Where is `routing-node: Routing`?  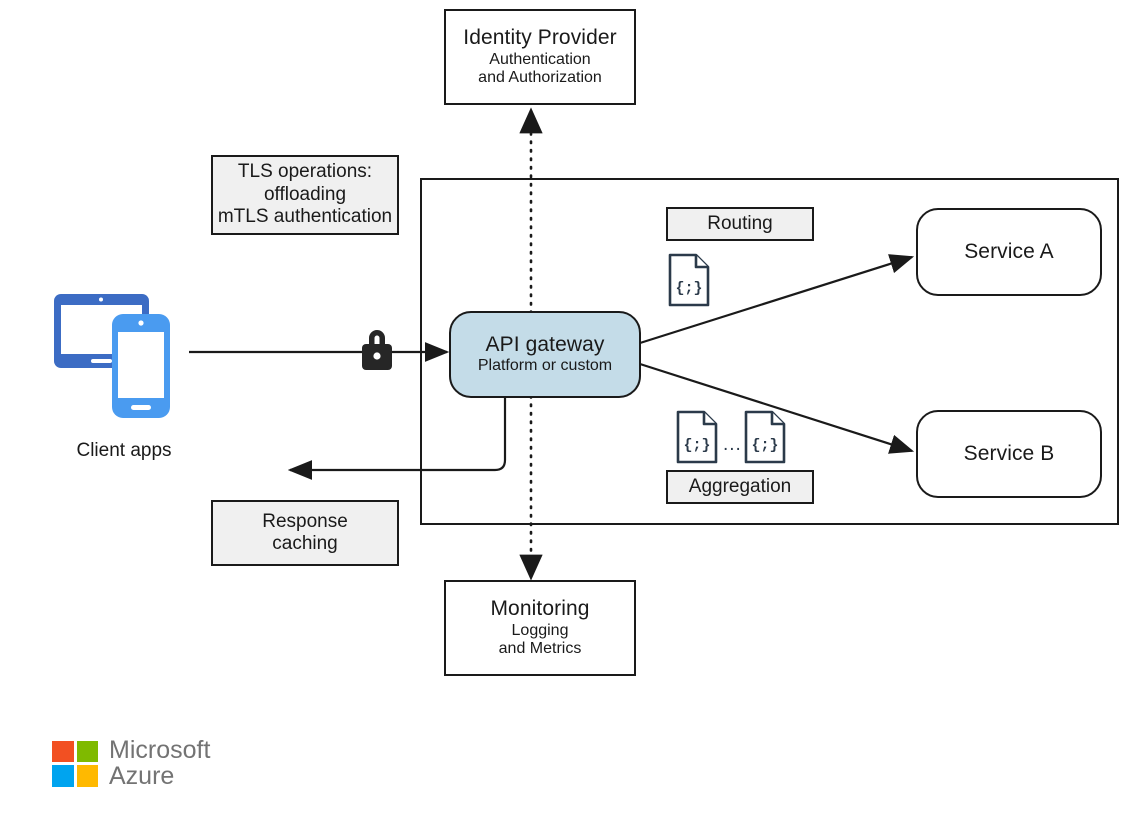
routing-node: Routing is located at coordinates (740, 224).